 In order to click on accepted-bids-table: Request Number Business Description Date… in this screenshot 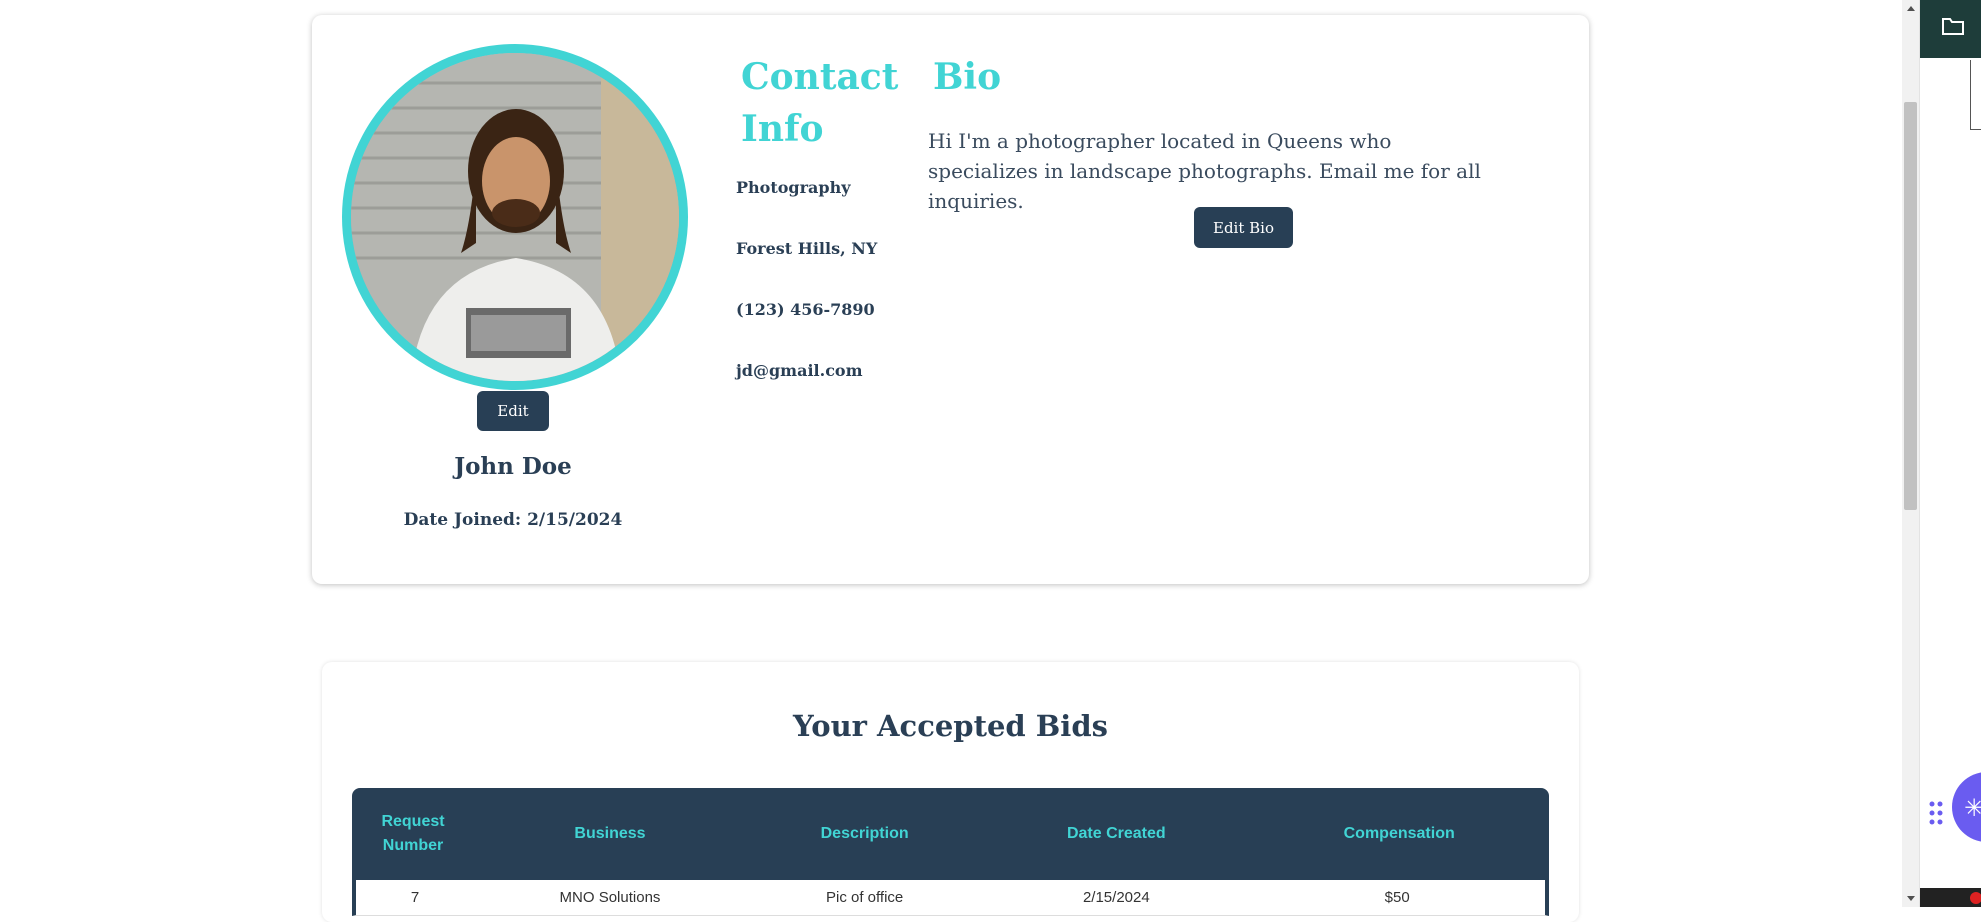, I will do `click(950, 852)`.